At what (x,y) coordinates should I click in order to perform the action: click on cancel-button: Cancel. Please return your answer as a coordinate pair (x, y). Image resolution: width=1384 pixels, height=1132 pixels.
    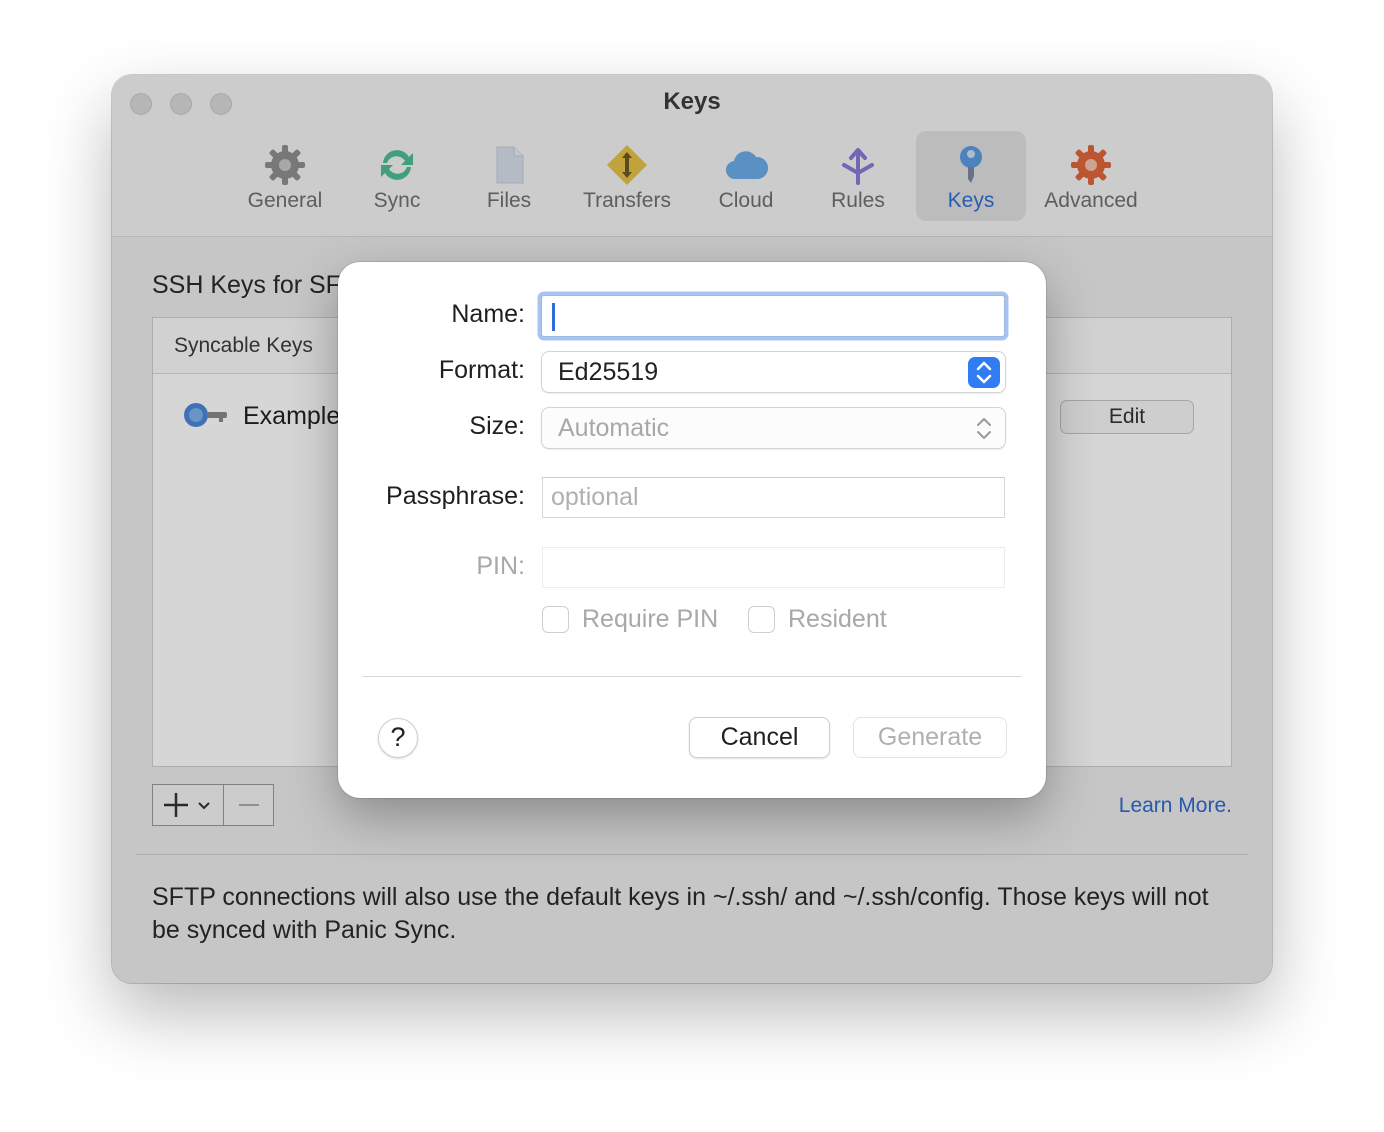
    Looking at the image, I should click on (759, 737).